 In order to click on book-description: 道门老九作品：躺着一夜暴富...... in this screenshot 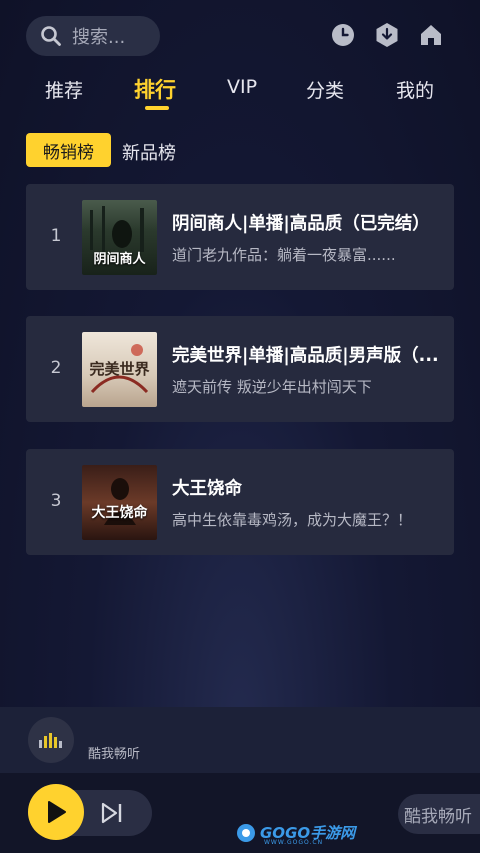, I will do `click(284, 255)`.